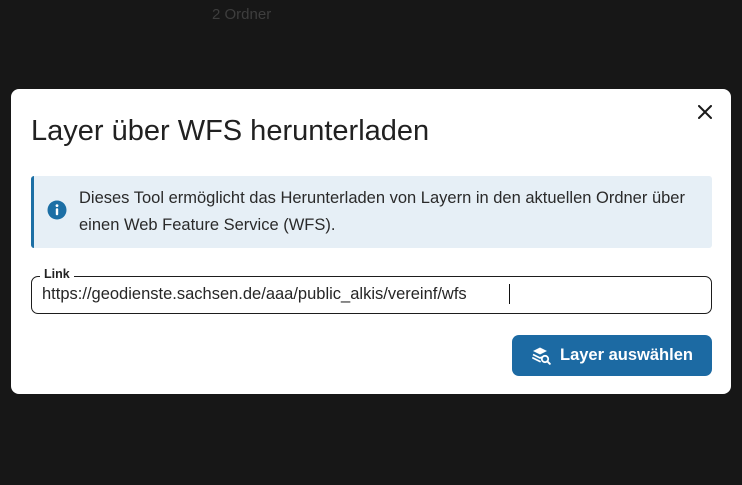 The image size is (742, 485). I want to click on close-icon, so click(705, 114).